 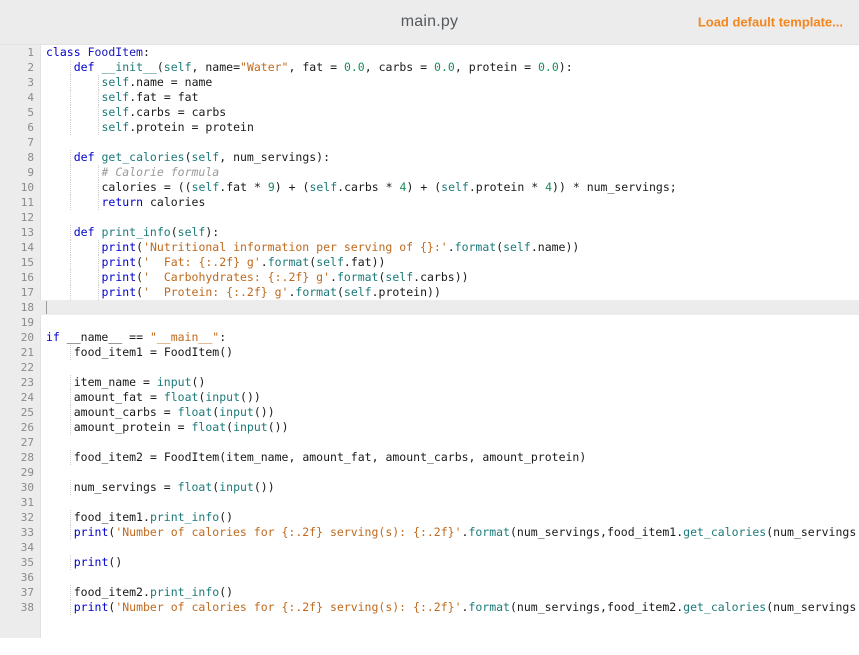 I want to click on line-number: 12, so click(x=27, y=217).